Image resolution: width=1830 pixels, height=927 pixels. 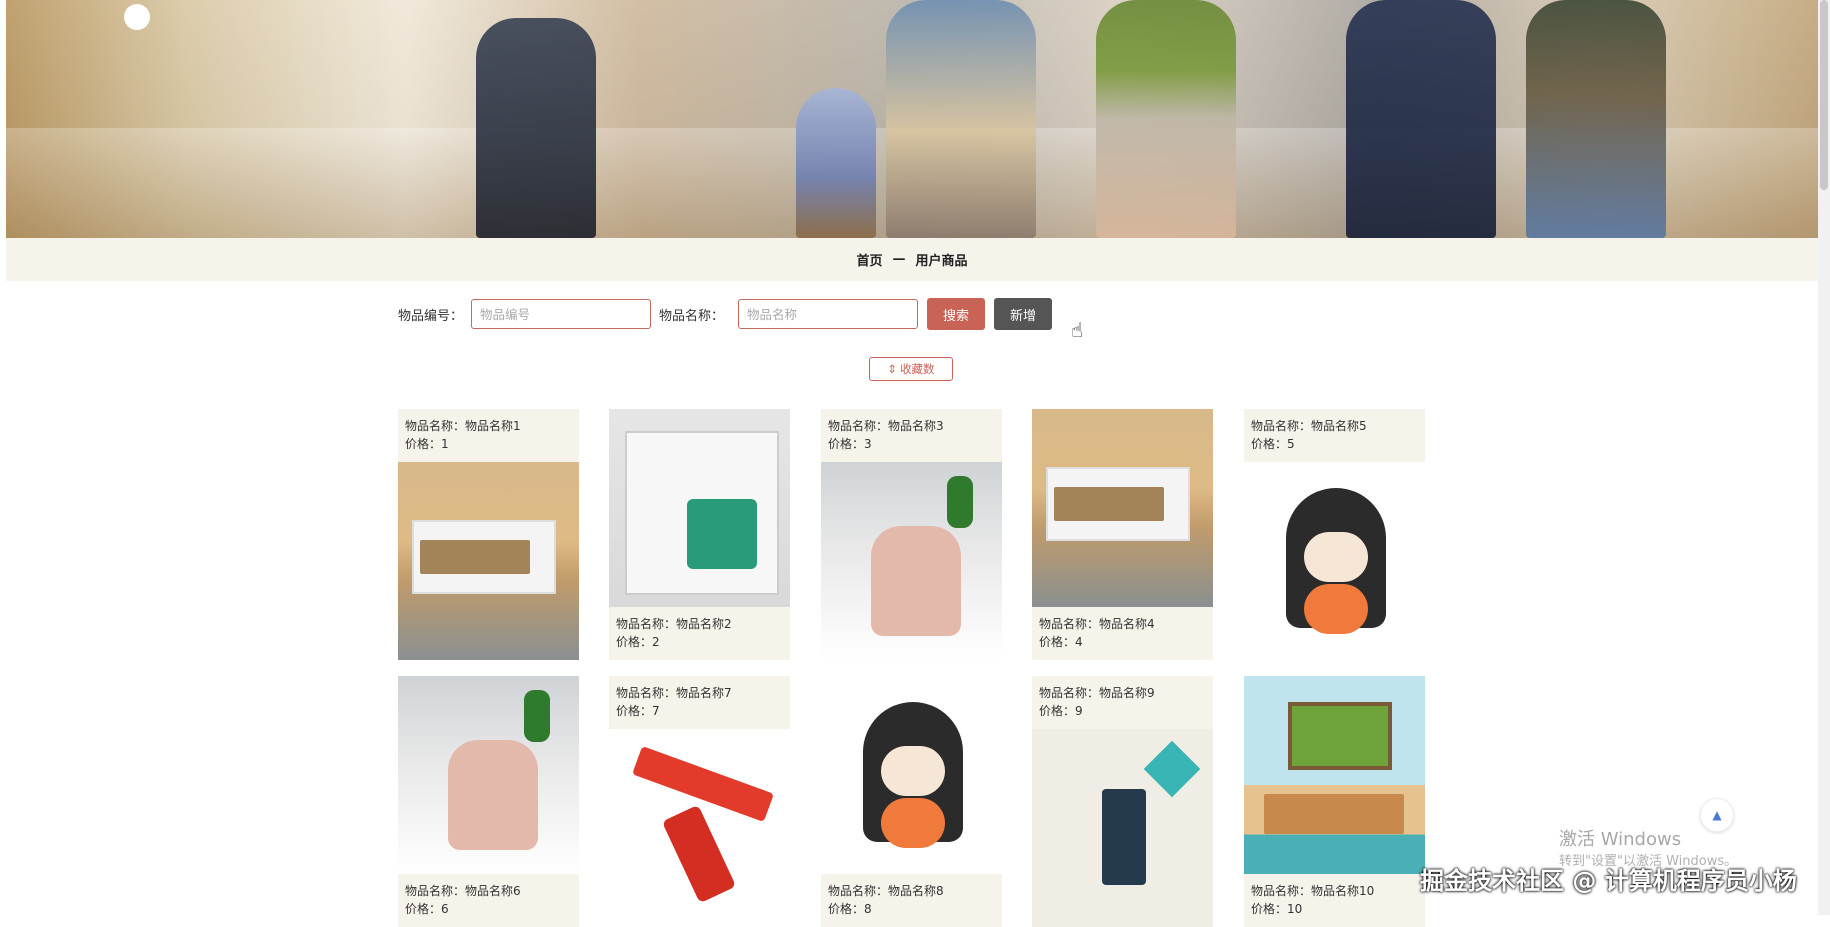 I want to click on carousel-dot, so click(x=137, y=17).